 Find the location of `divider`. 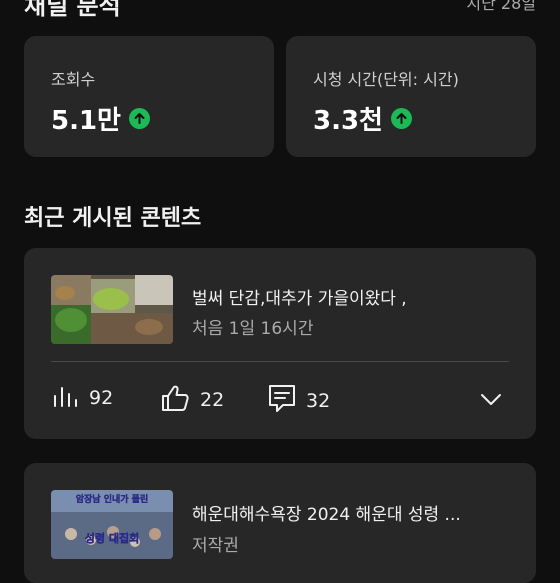

divider is located at coordinates (280, 361).